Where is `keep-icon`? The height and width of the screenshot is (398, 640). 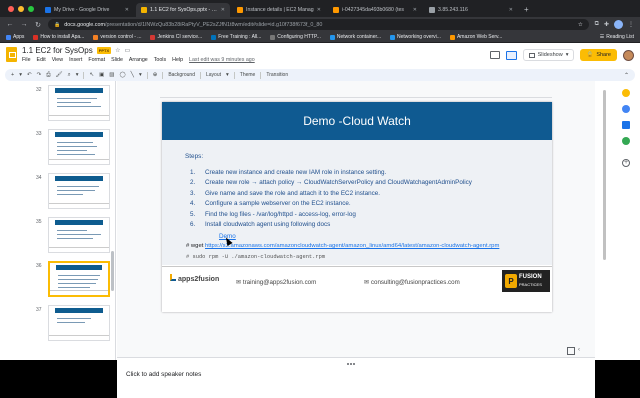 keep-icon is located at coordinates (626, 93).